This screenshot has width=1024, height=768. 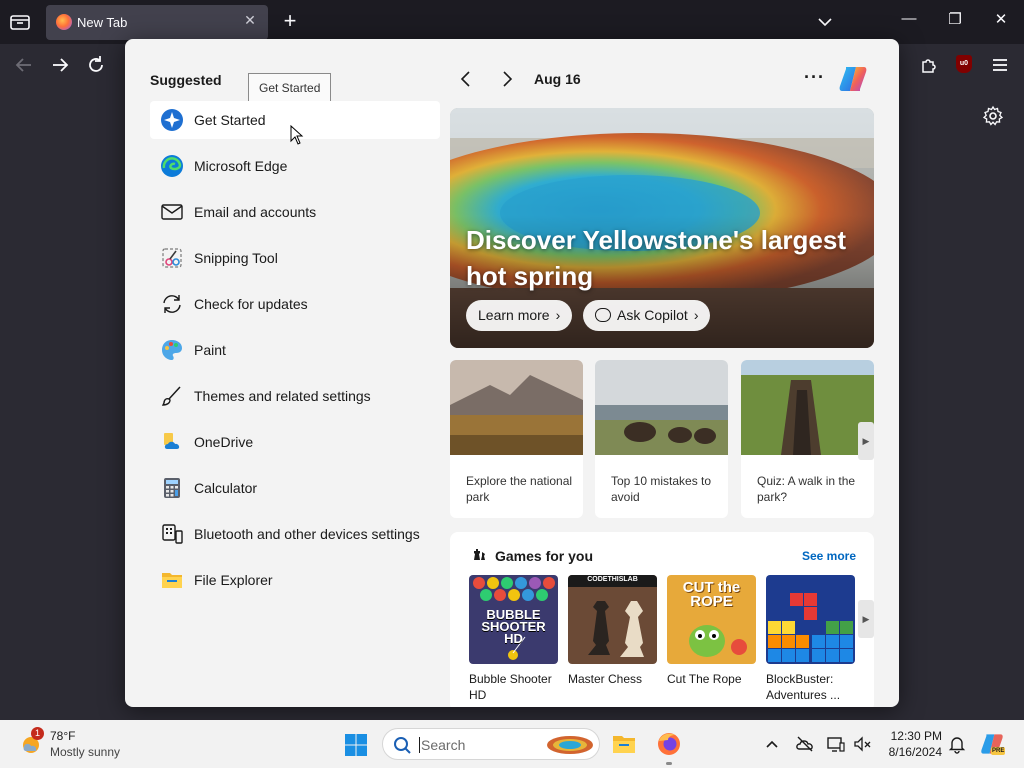 I want to click on reload-icon, so click(x=96, y=65).